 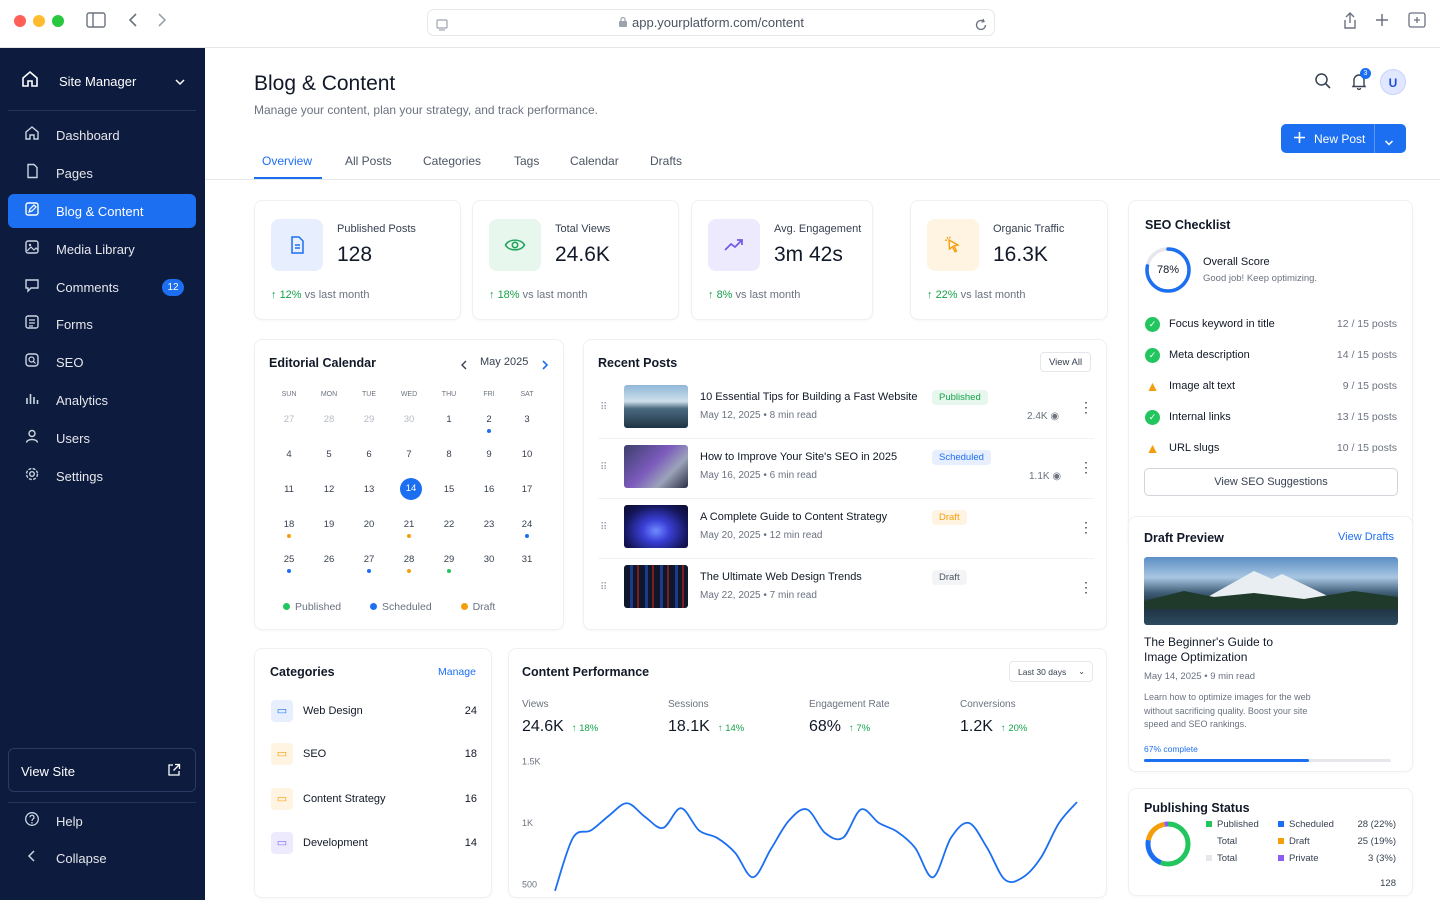 What do you see at coordinates (489, 489) in the screenshot?
I see `calendar-day: 16` at bounding box center [489, 489].